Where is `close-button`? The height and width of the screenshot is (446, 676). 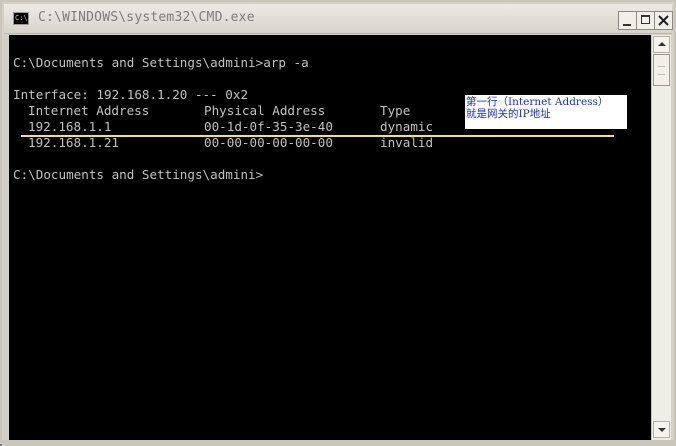
close-button is located at coordinates (663, 20).